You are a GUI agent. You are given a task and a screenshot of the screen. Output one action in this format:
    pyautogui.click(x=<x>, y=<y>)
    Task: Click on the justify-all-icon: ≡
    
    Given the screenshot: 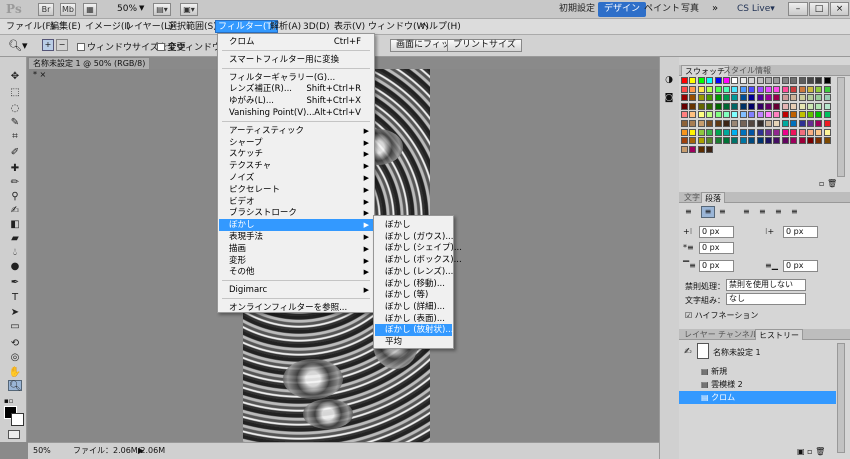 What is the action you would take?
    pyautogui.click(x=794, y=211)
    